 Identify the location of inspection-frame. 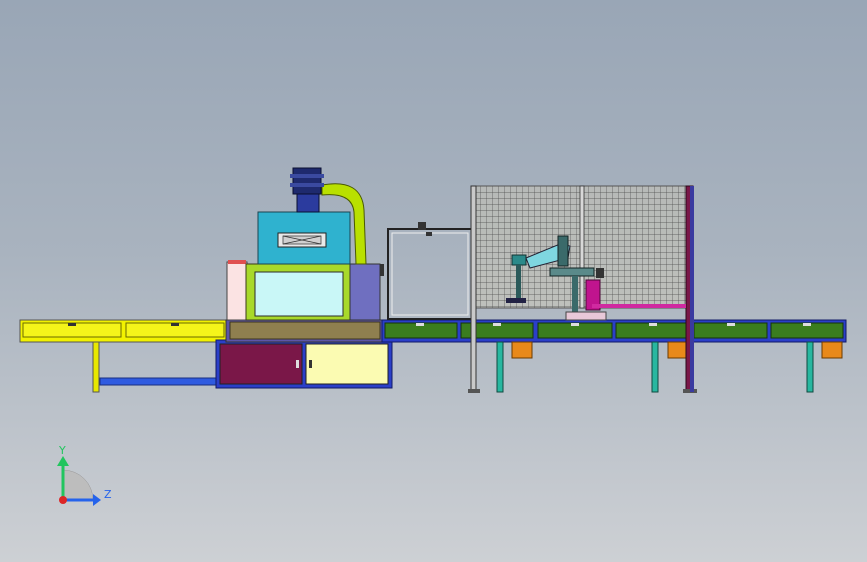
(430, 271).